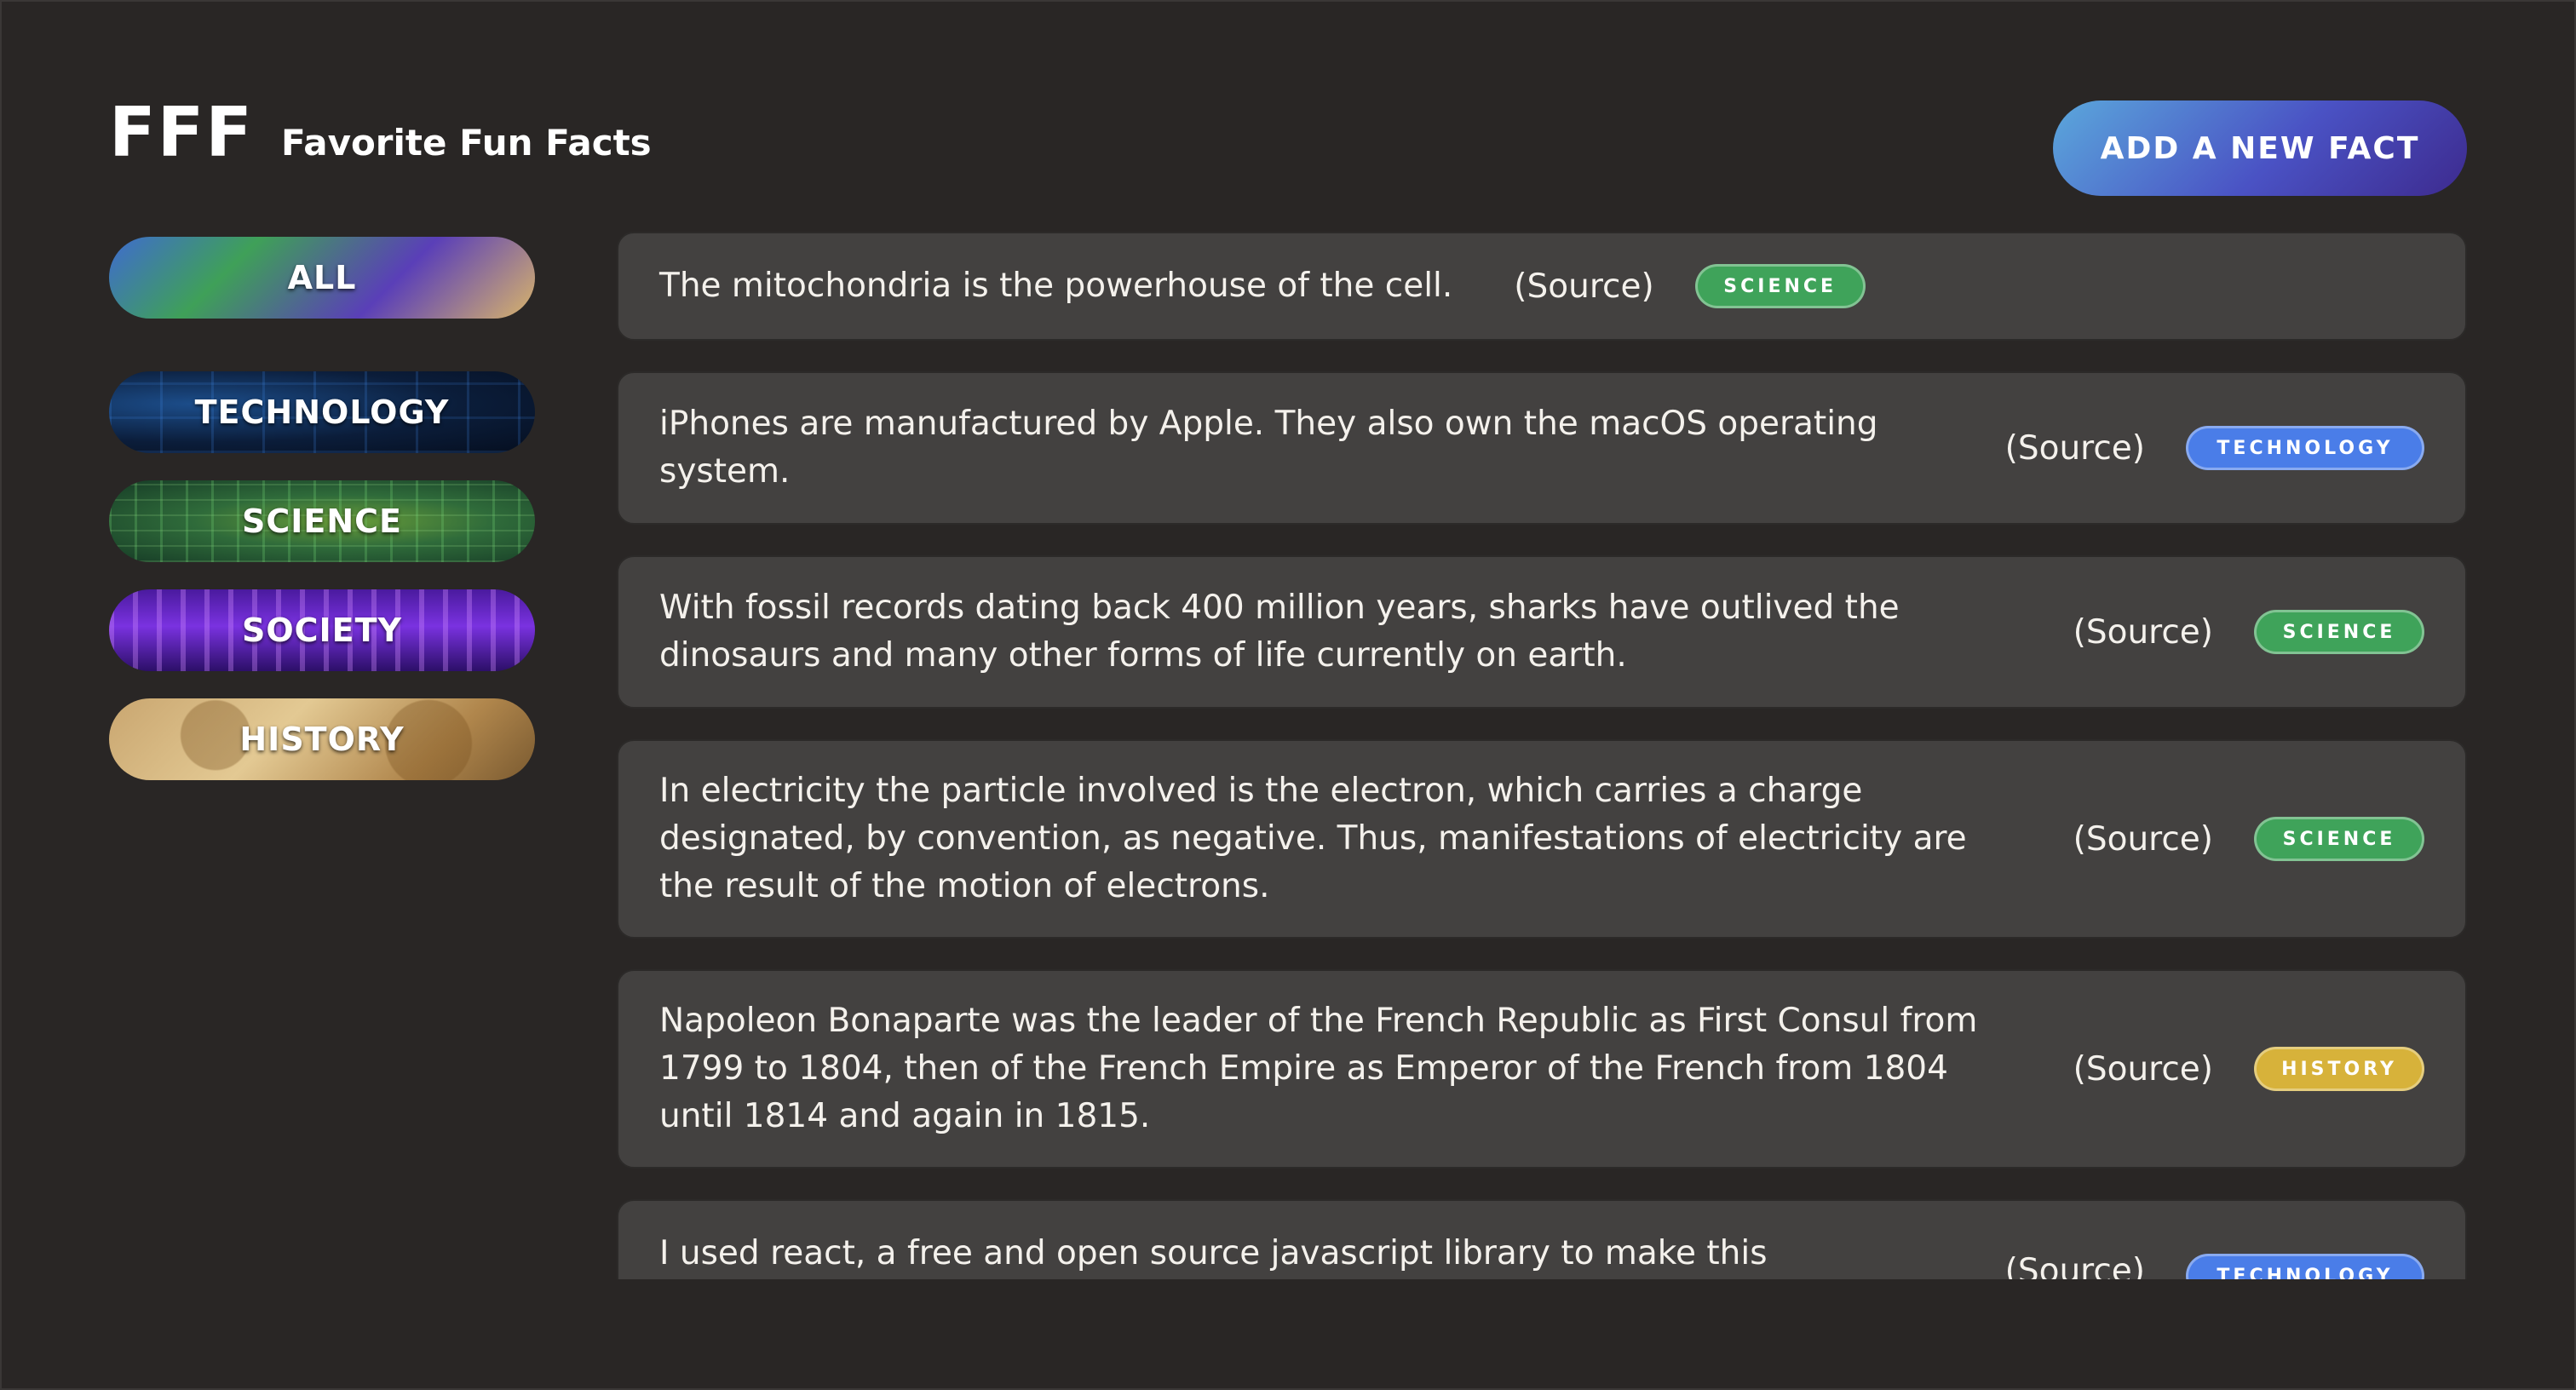 This screenshot has width=2576, height=1390. I want to click on category-tag-history: history, so click(2339, 1069).